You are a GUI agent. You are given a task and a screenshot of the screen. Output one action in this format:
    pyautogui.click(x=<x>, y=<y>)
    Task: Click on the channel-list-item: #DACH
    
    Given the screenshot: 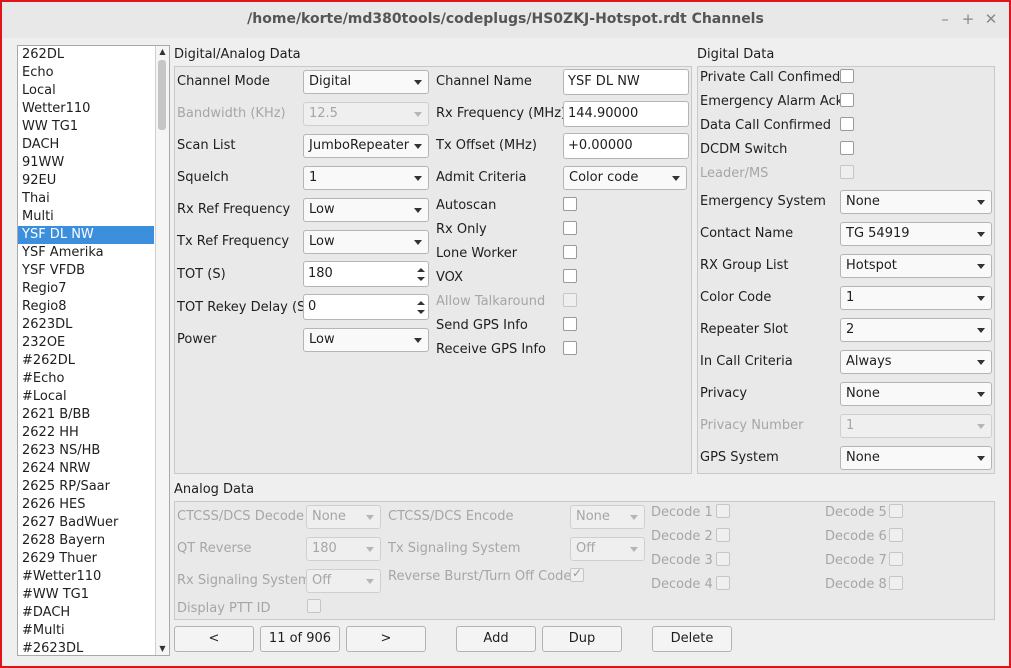 What is the action you would take?
    pyautogui.click(x=86, y=613)
    